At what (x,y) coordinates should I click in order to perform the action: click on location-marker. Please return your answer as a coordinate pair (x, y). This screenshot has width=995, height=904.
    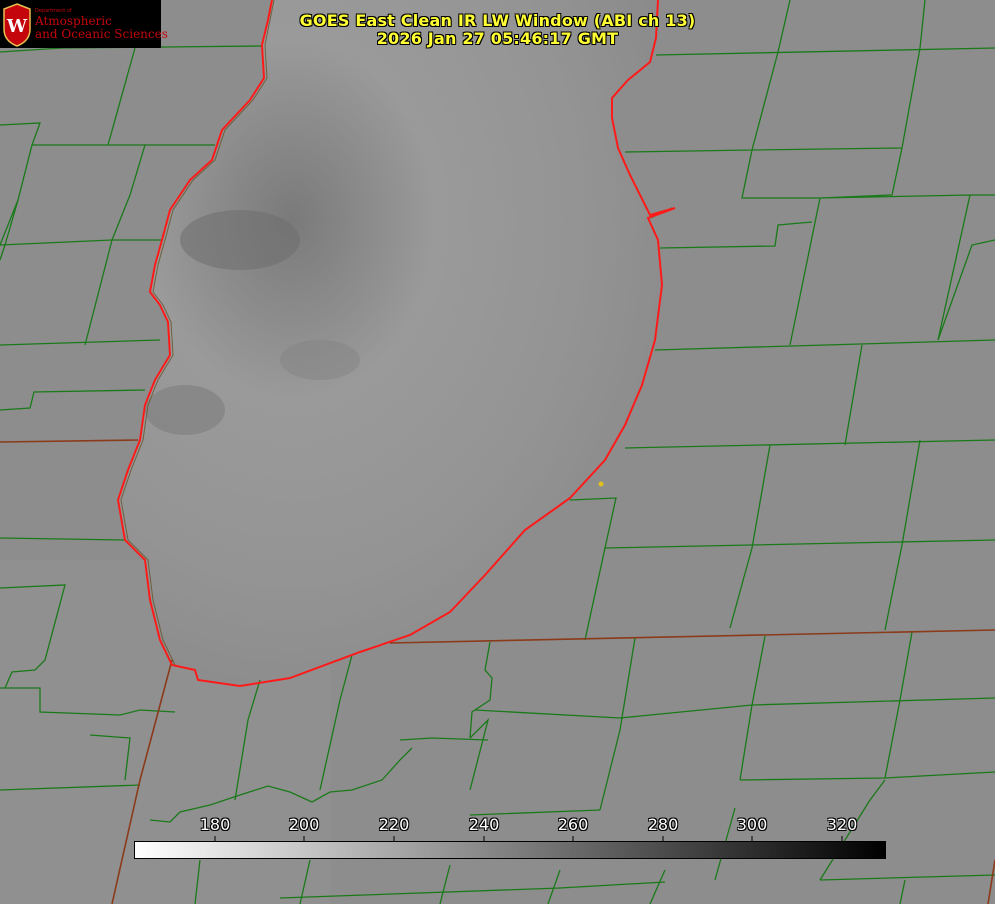
    Looking at the image, I should click on (601, 484).